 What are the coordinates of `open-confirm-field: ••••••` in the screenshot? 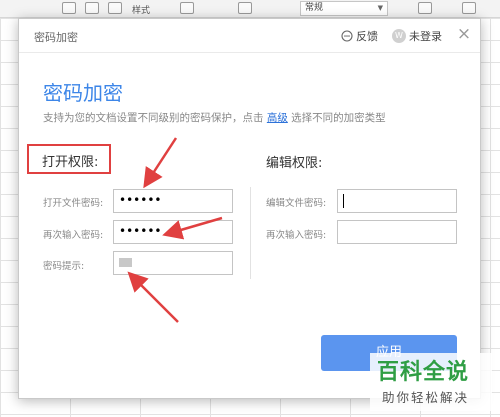 It's located at (173, 232).